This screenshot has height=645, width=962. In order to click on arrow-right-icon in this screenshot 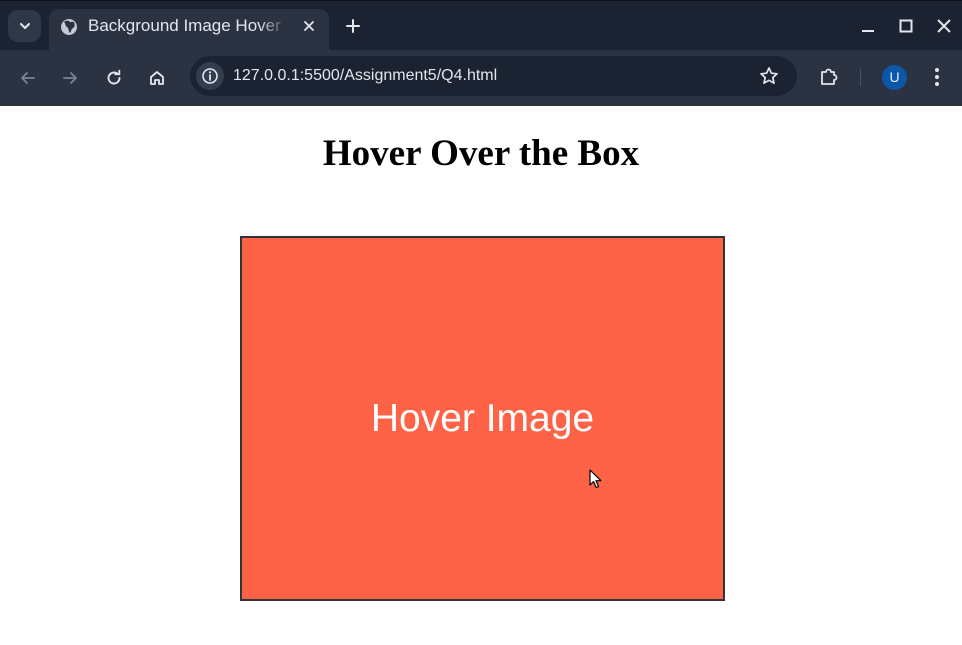, I will do `click(70, 78)`.